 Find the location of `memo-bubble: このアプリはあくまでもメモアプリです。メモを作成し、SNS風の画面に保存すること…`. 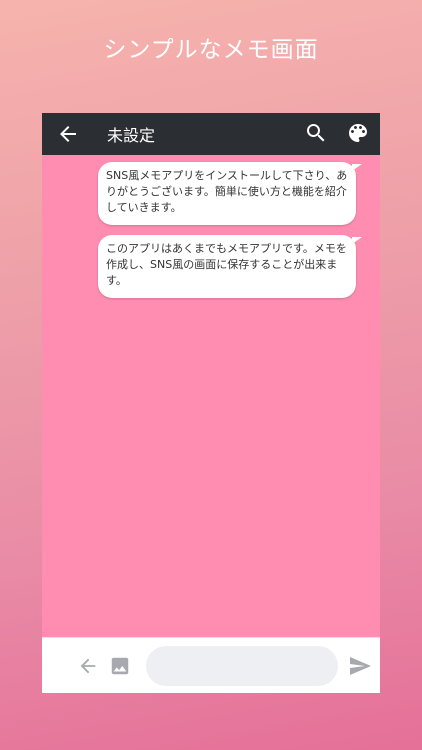

memo-bubble: このアプリはあくまでもメモアプリです。メモを作成し、SNS風の画面に保存すること… is located at coordinates (230, 266).